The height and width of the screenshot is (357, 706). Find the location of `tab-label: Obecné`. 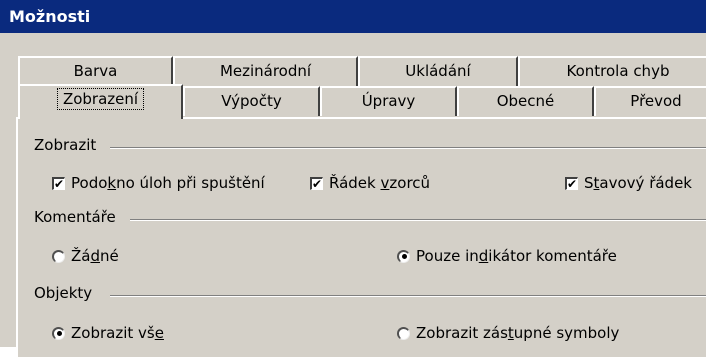

tab-label: Obecné is located at coordinates (525, 101).